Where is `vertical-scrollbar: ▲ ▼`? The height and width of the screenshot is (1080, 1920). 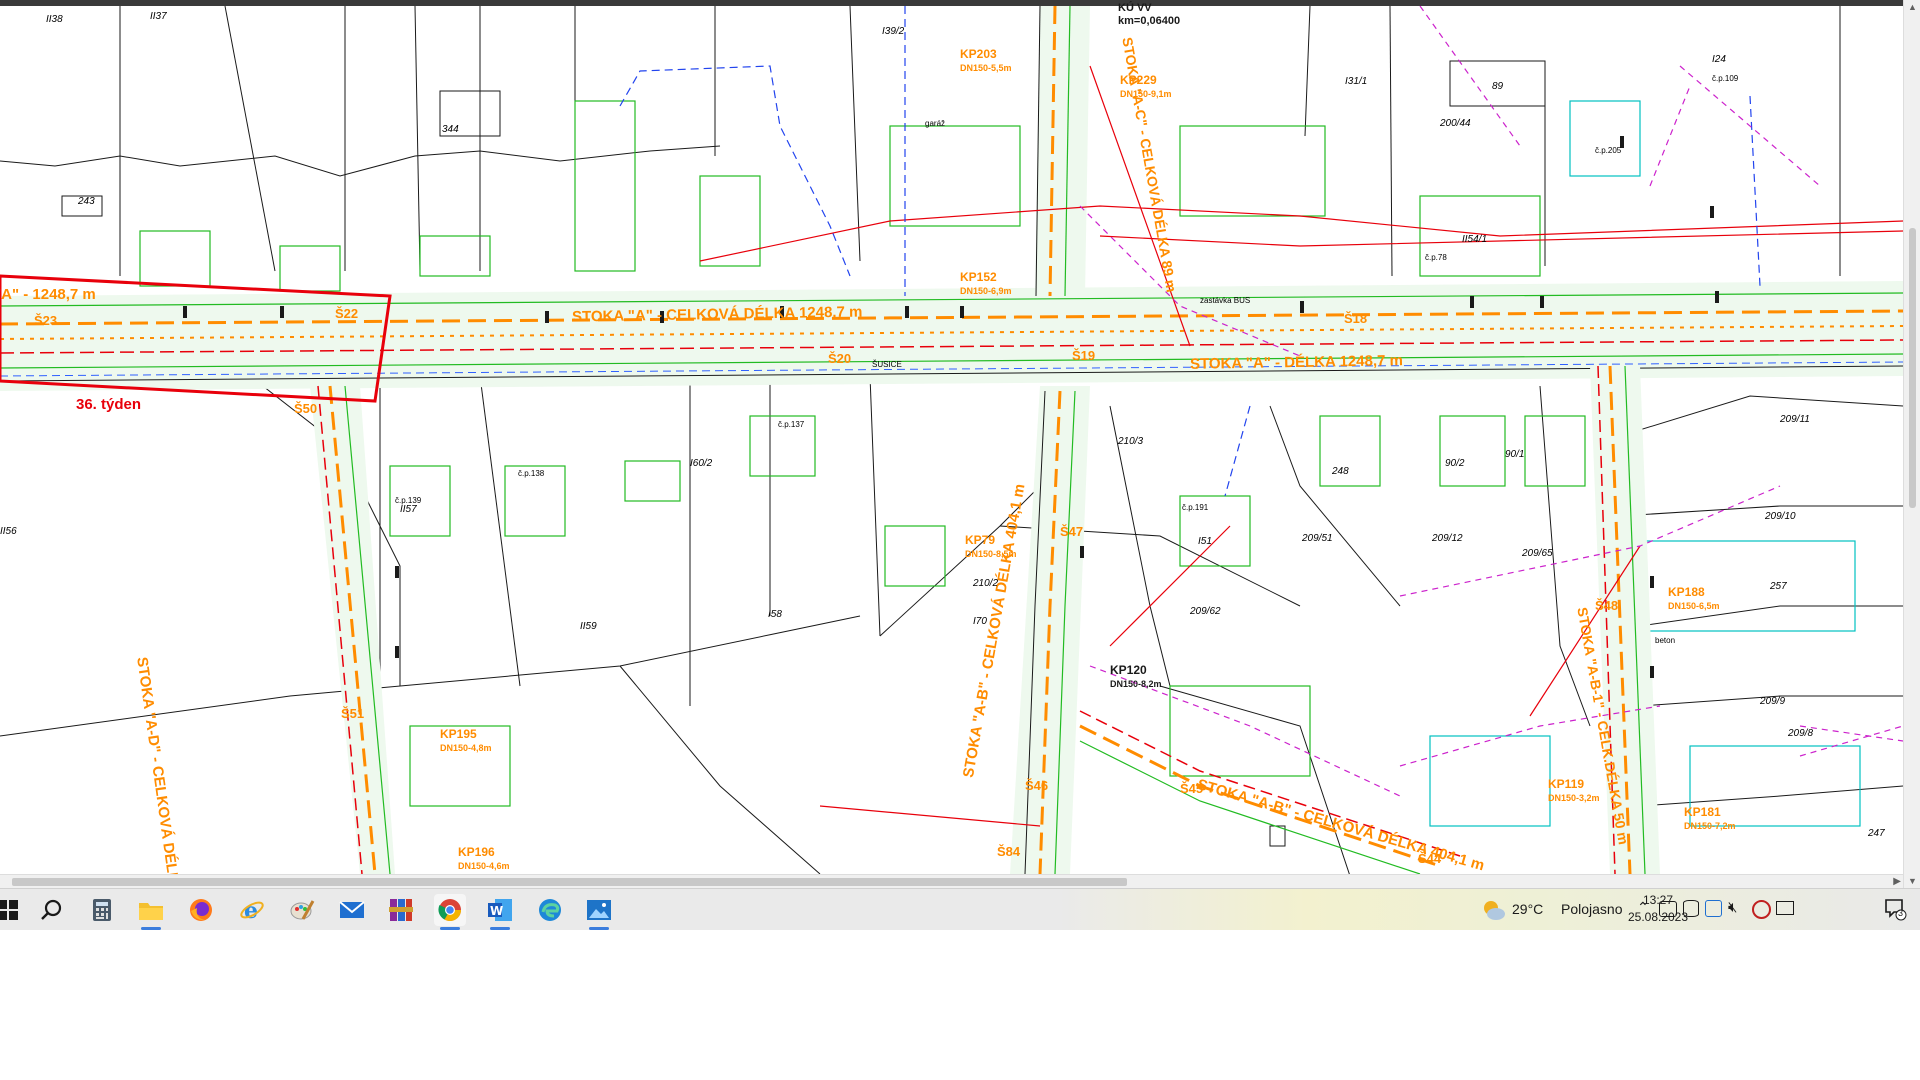
vertical-scrollbar: ▲ ▼ is located at coordinates (1911, 444).